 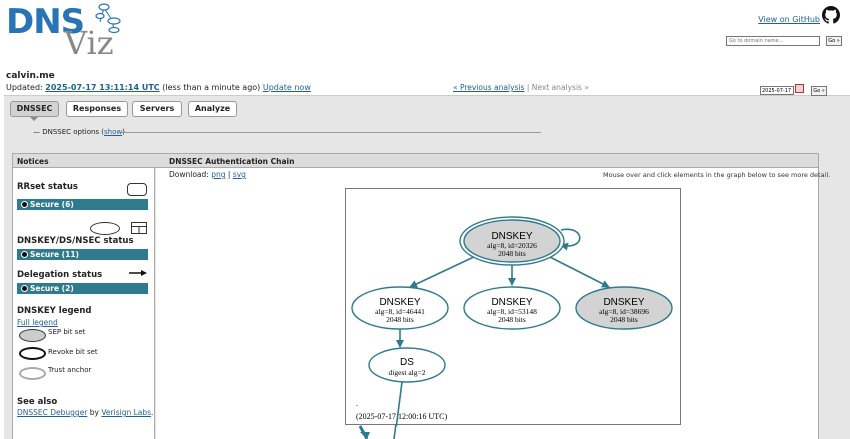 What do you see at coordinates (331, 132) in the screenshot?
I see `options-divider` at bounding box center [331, 132].